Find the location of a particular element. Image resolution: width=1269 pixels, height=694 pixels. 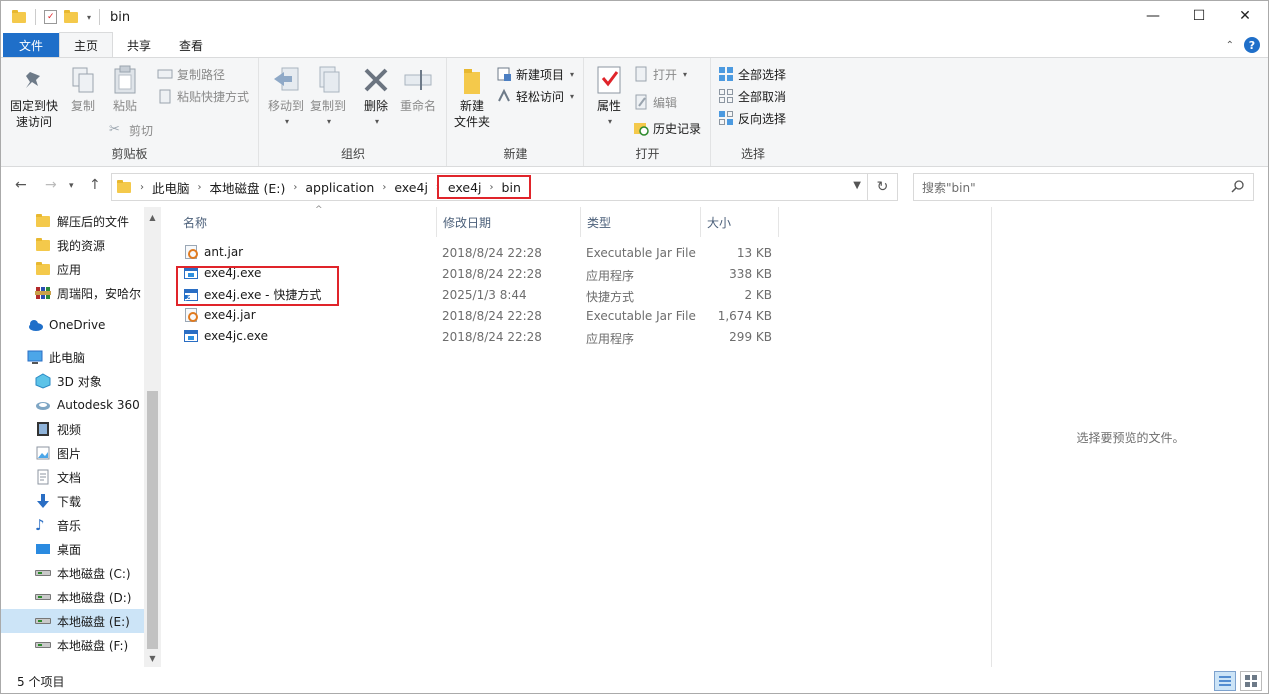

minimize-button: — is located at coordinates (1153, 16).